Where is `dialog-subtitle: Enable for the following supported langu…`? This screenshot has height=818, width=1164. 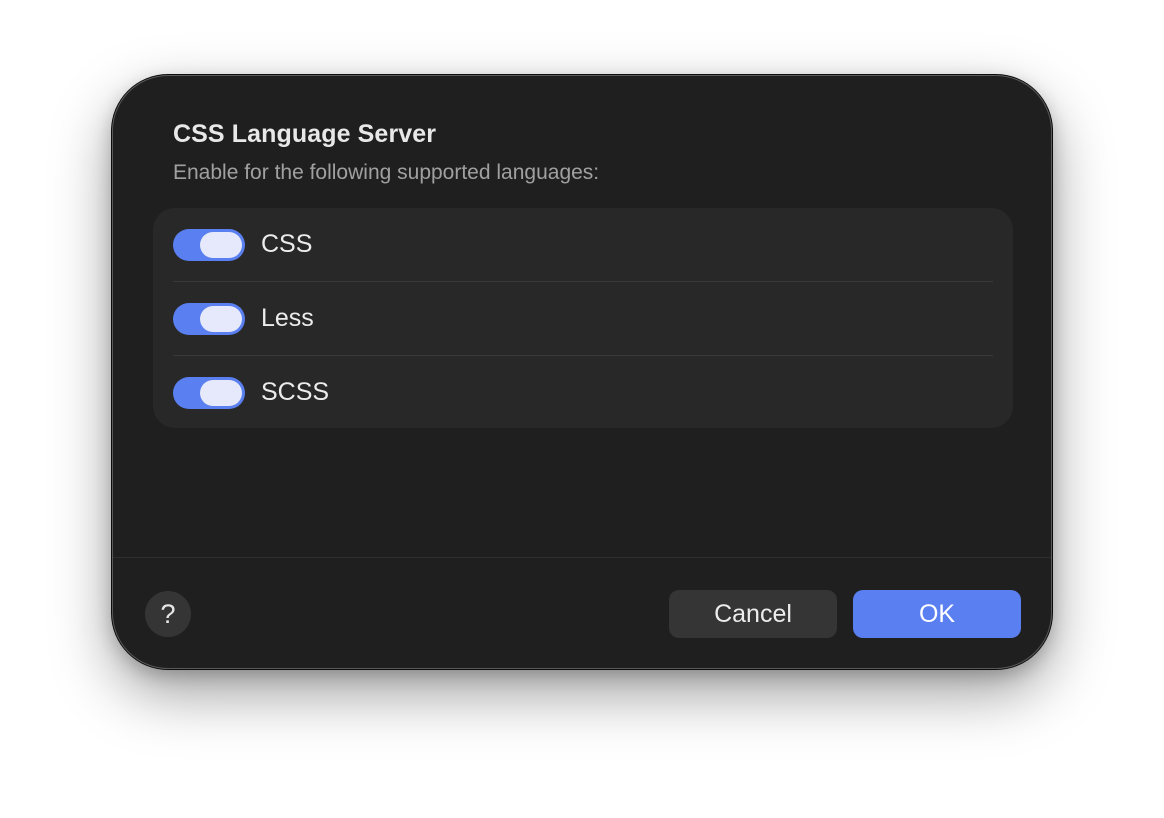
dialog-subtitle: Enable for the following supported langu… is located at coordinates (386, 172).